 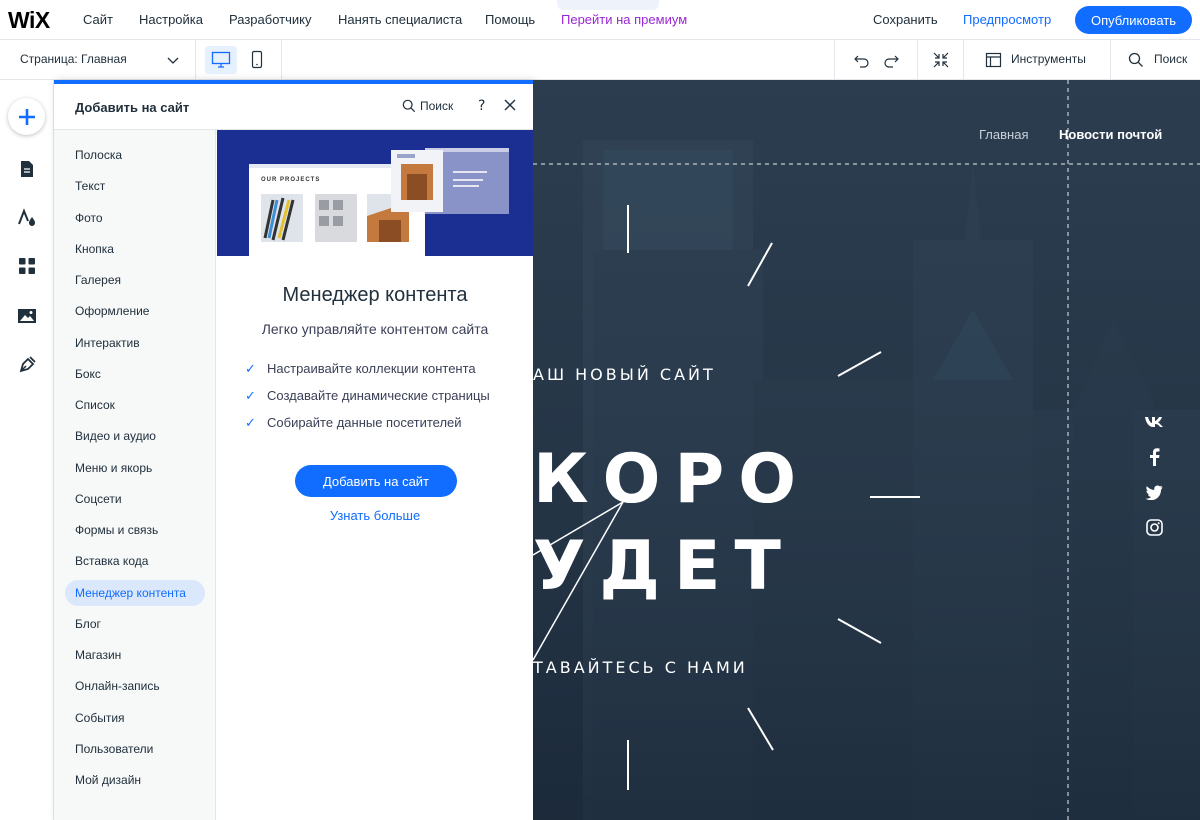 What do you see at coordinates (135, 280) in the screenshot?
I see `category-item: Галерея` at bounding box center [135, 280].